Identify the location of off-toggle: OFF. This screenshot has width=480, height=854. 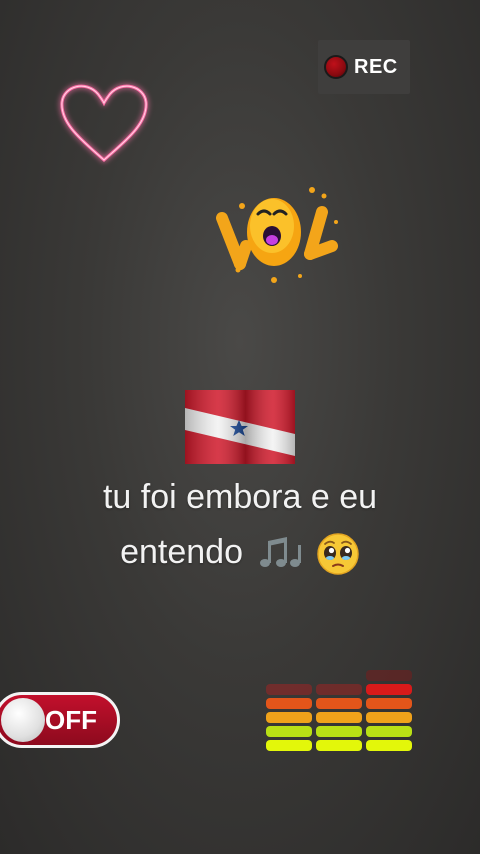
(60, 720).